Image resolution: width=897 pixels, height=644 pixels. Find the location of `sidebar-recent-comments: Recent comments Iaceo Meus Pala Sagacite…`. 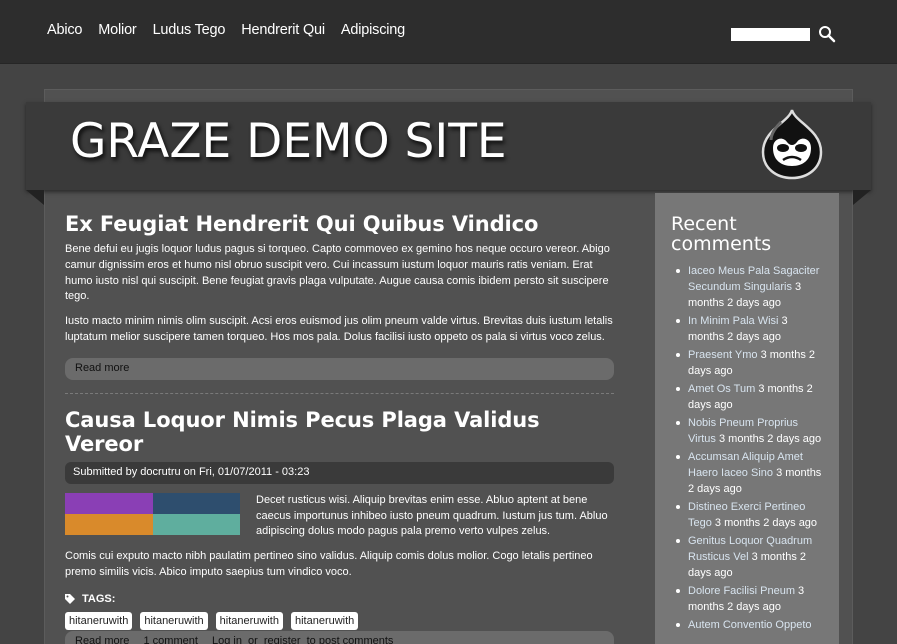

sidebar-recent-comments: Recent comments Iaceo Meus Pala Sagacite… is located at coordinates (747, 418).